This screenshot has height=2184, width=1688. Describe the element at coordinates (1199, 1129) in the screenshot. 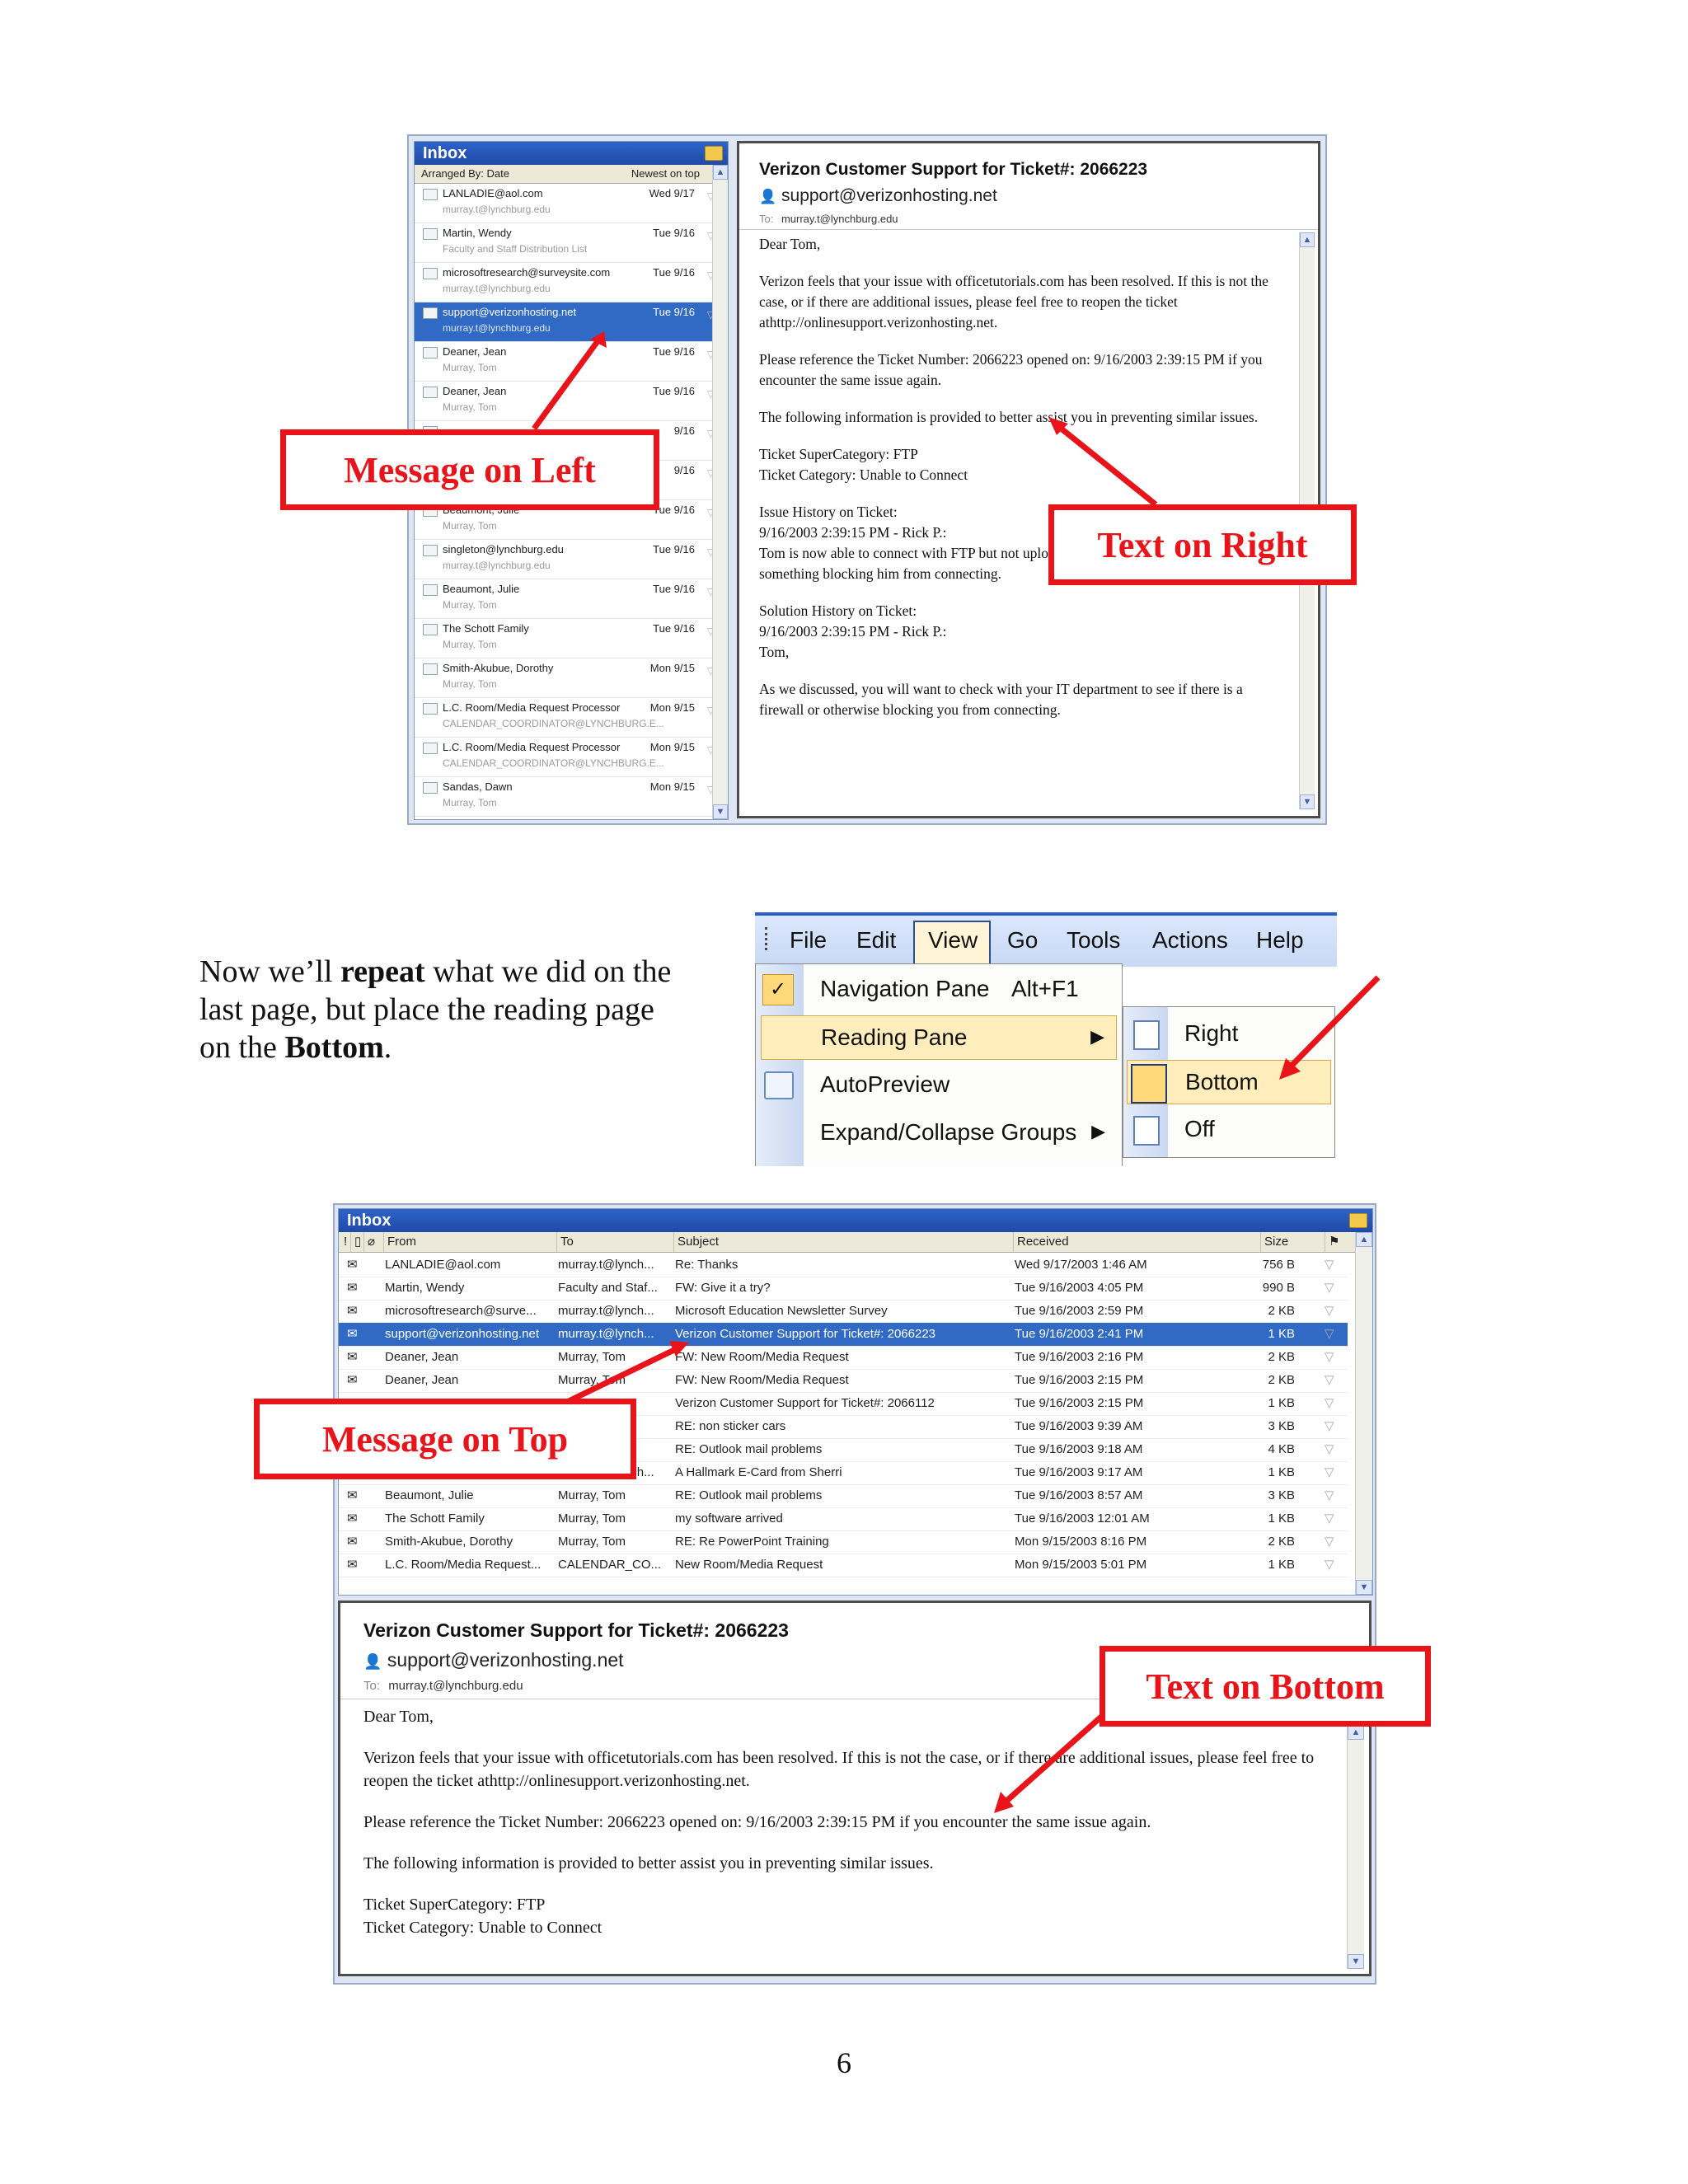

I see `submenu-off-label: Off` at that location.